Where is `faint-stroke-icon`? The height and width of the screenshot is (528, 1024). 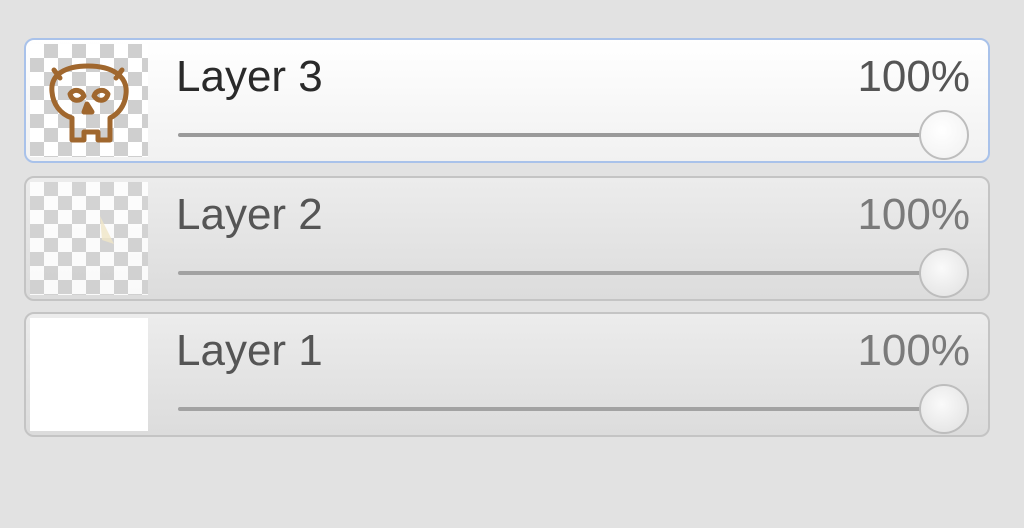 faint-stroke-icon is located at coordinates (107, 230).